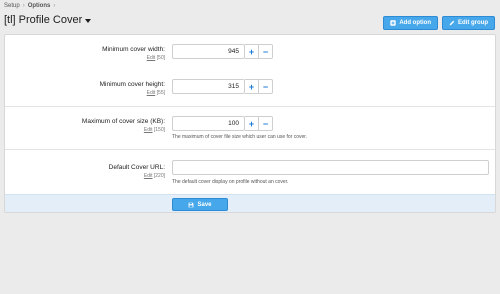 The width and height of the screenshot is (500, 294). I want to click on breadcrumb-options: Options, so click(39, 6).